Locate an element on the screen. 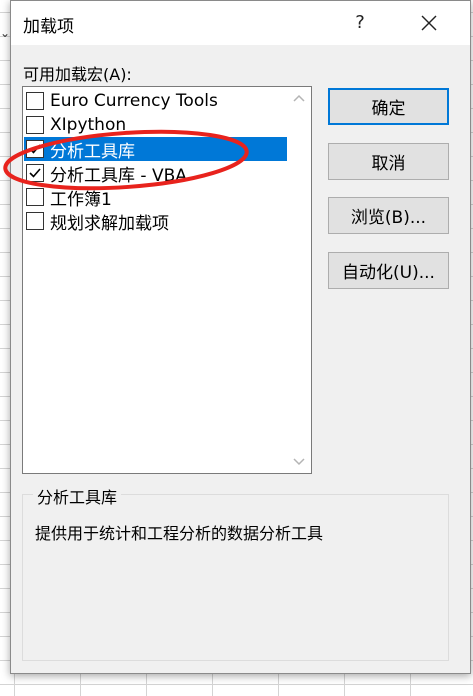  help-icon: ? is located at coordinates (360, 22).